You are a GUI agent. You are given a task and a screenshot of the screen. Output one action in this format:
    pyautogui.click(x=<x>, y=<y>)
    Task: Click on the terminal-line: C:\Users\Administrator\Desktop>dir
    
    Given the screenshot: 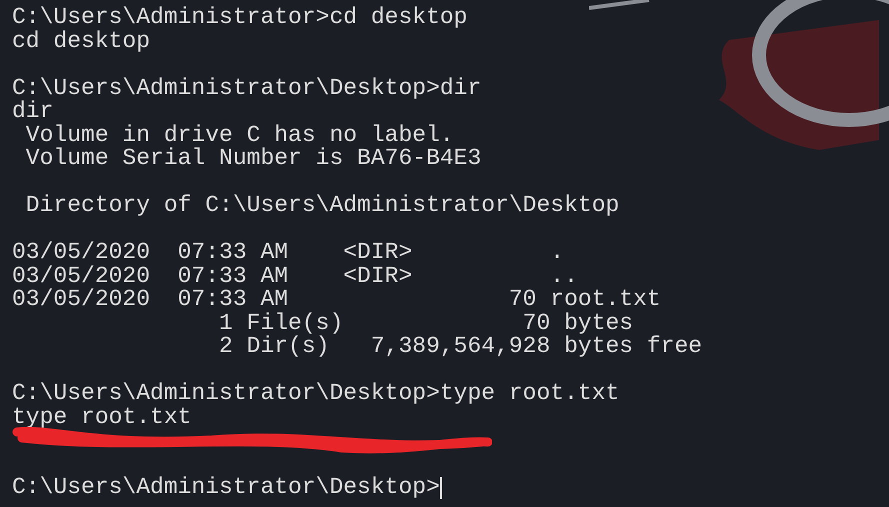 What is the action you would take?
    pyautogui.click(x=247, y=88)
    